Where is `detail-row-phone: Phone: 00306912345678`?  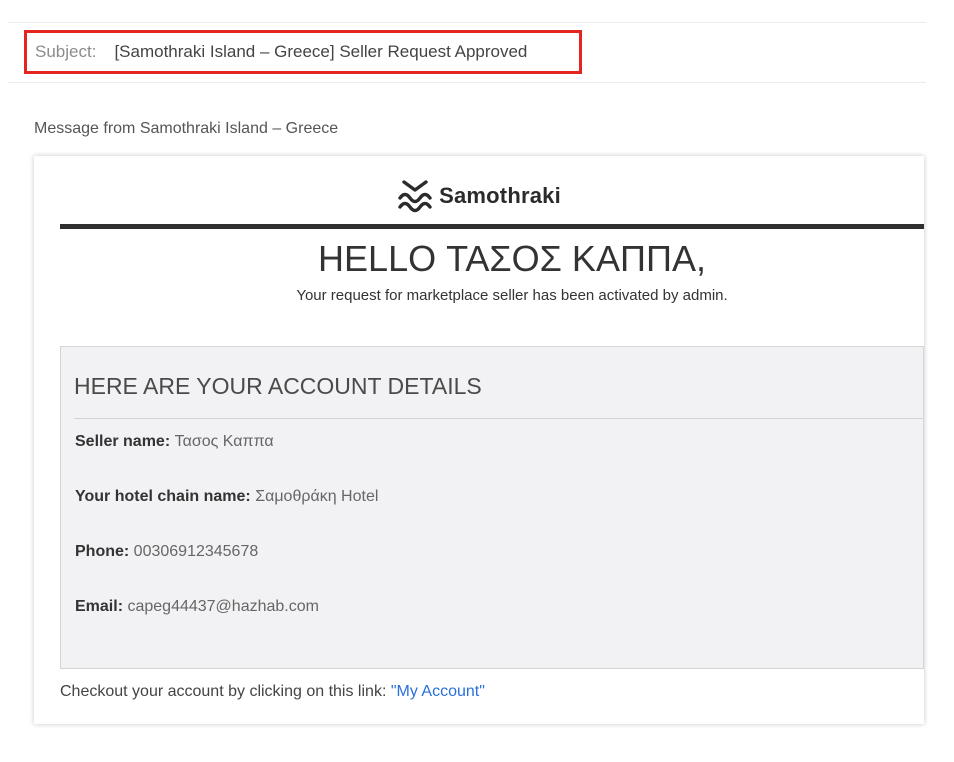
detail-row-phone: Phone: 00306912345678 is located at coordinates (166, 552).